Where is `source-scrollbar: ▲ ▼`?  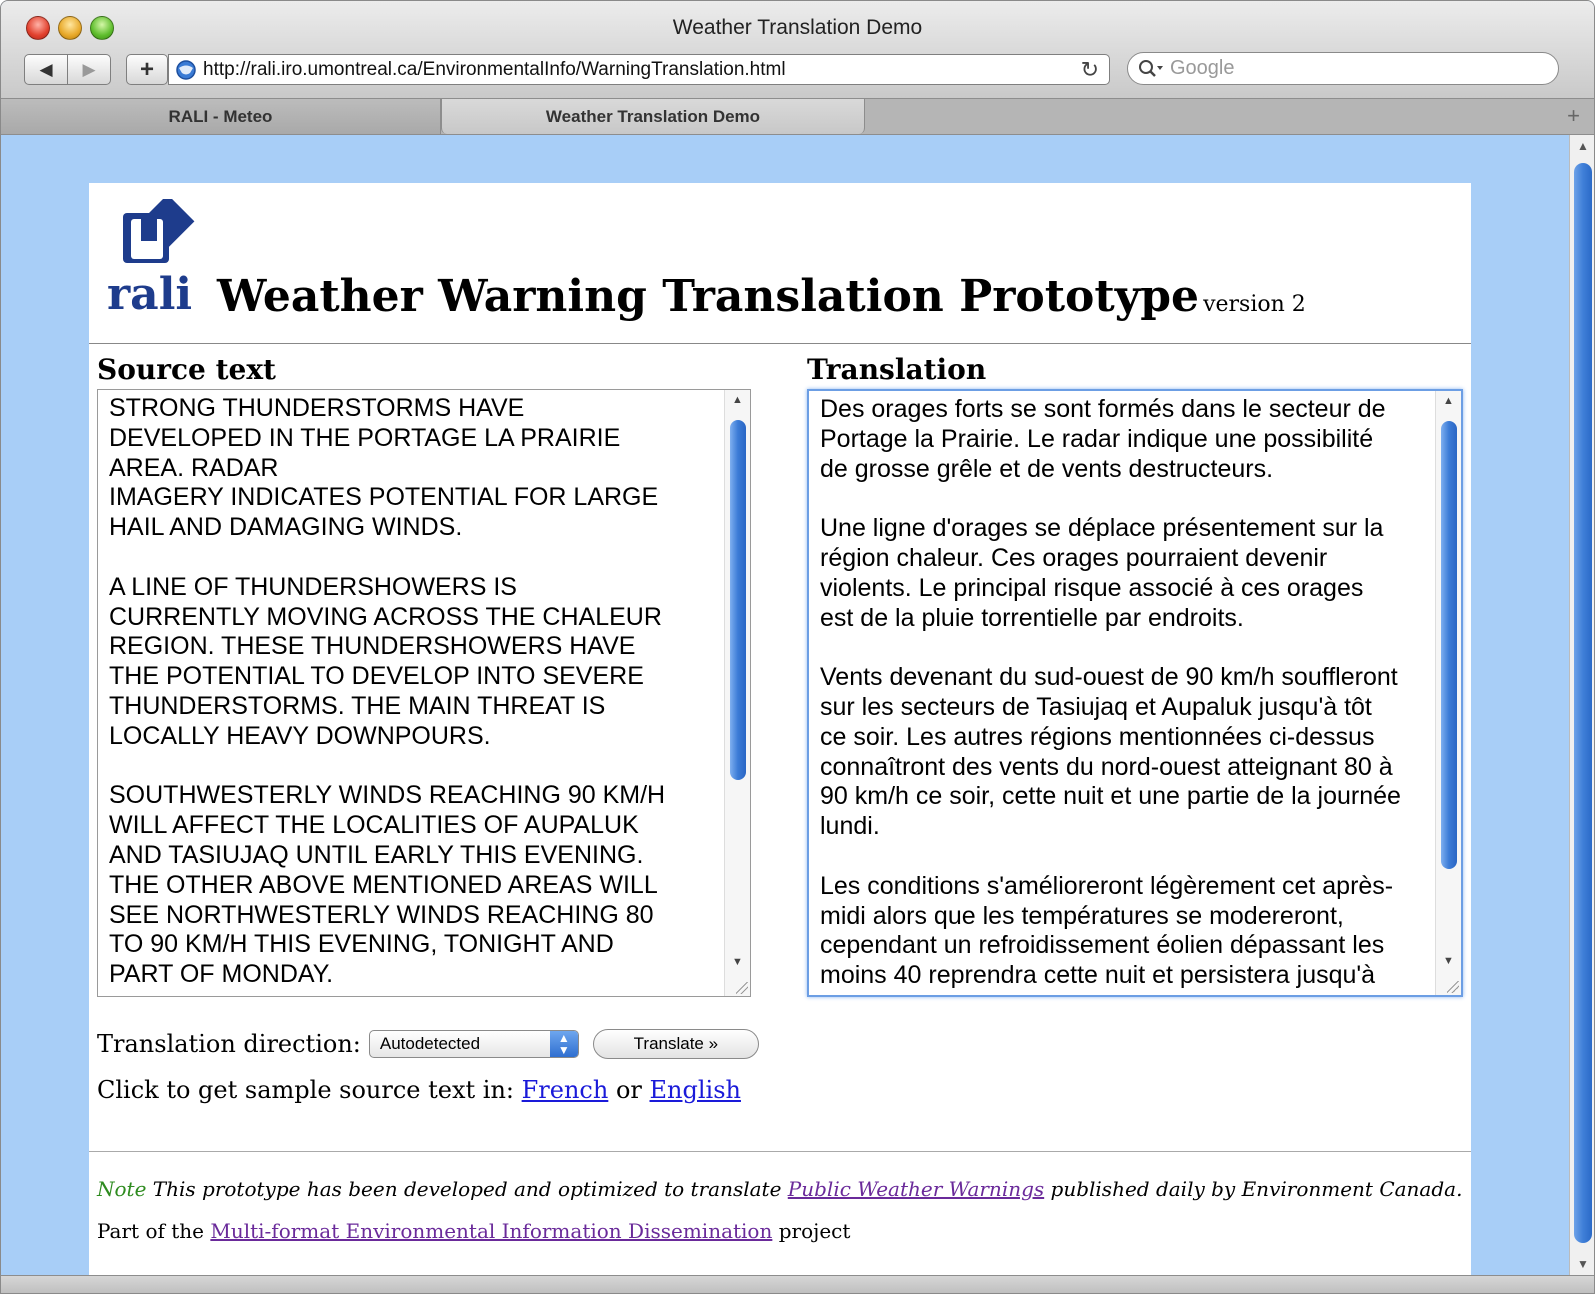
source-scrollbar: ▲ ▼ is located at coordinates (737, 693).